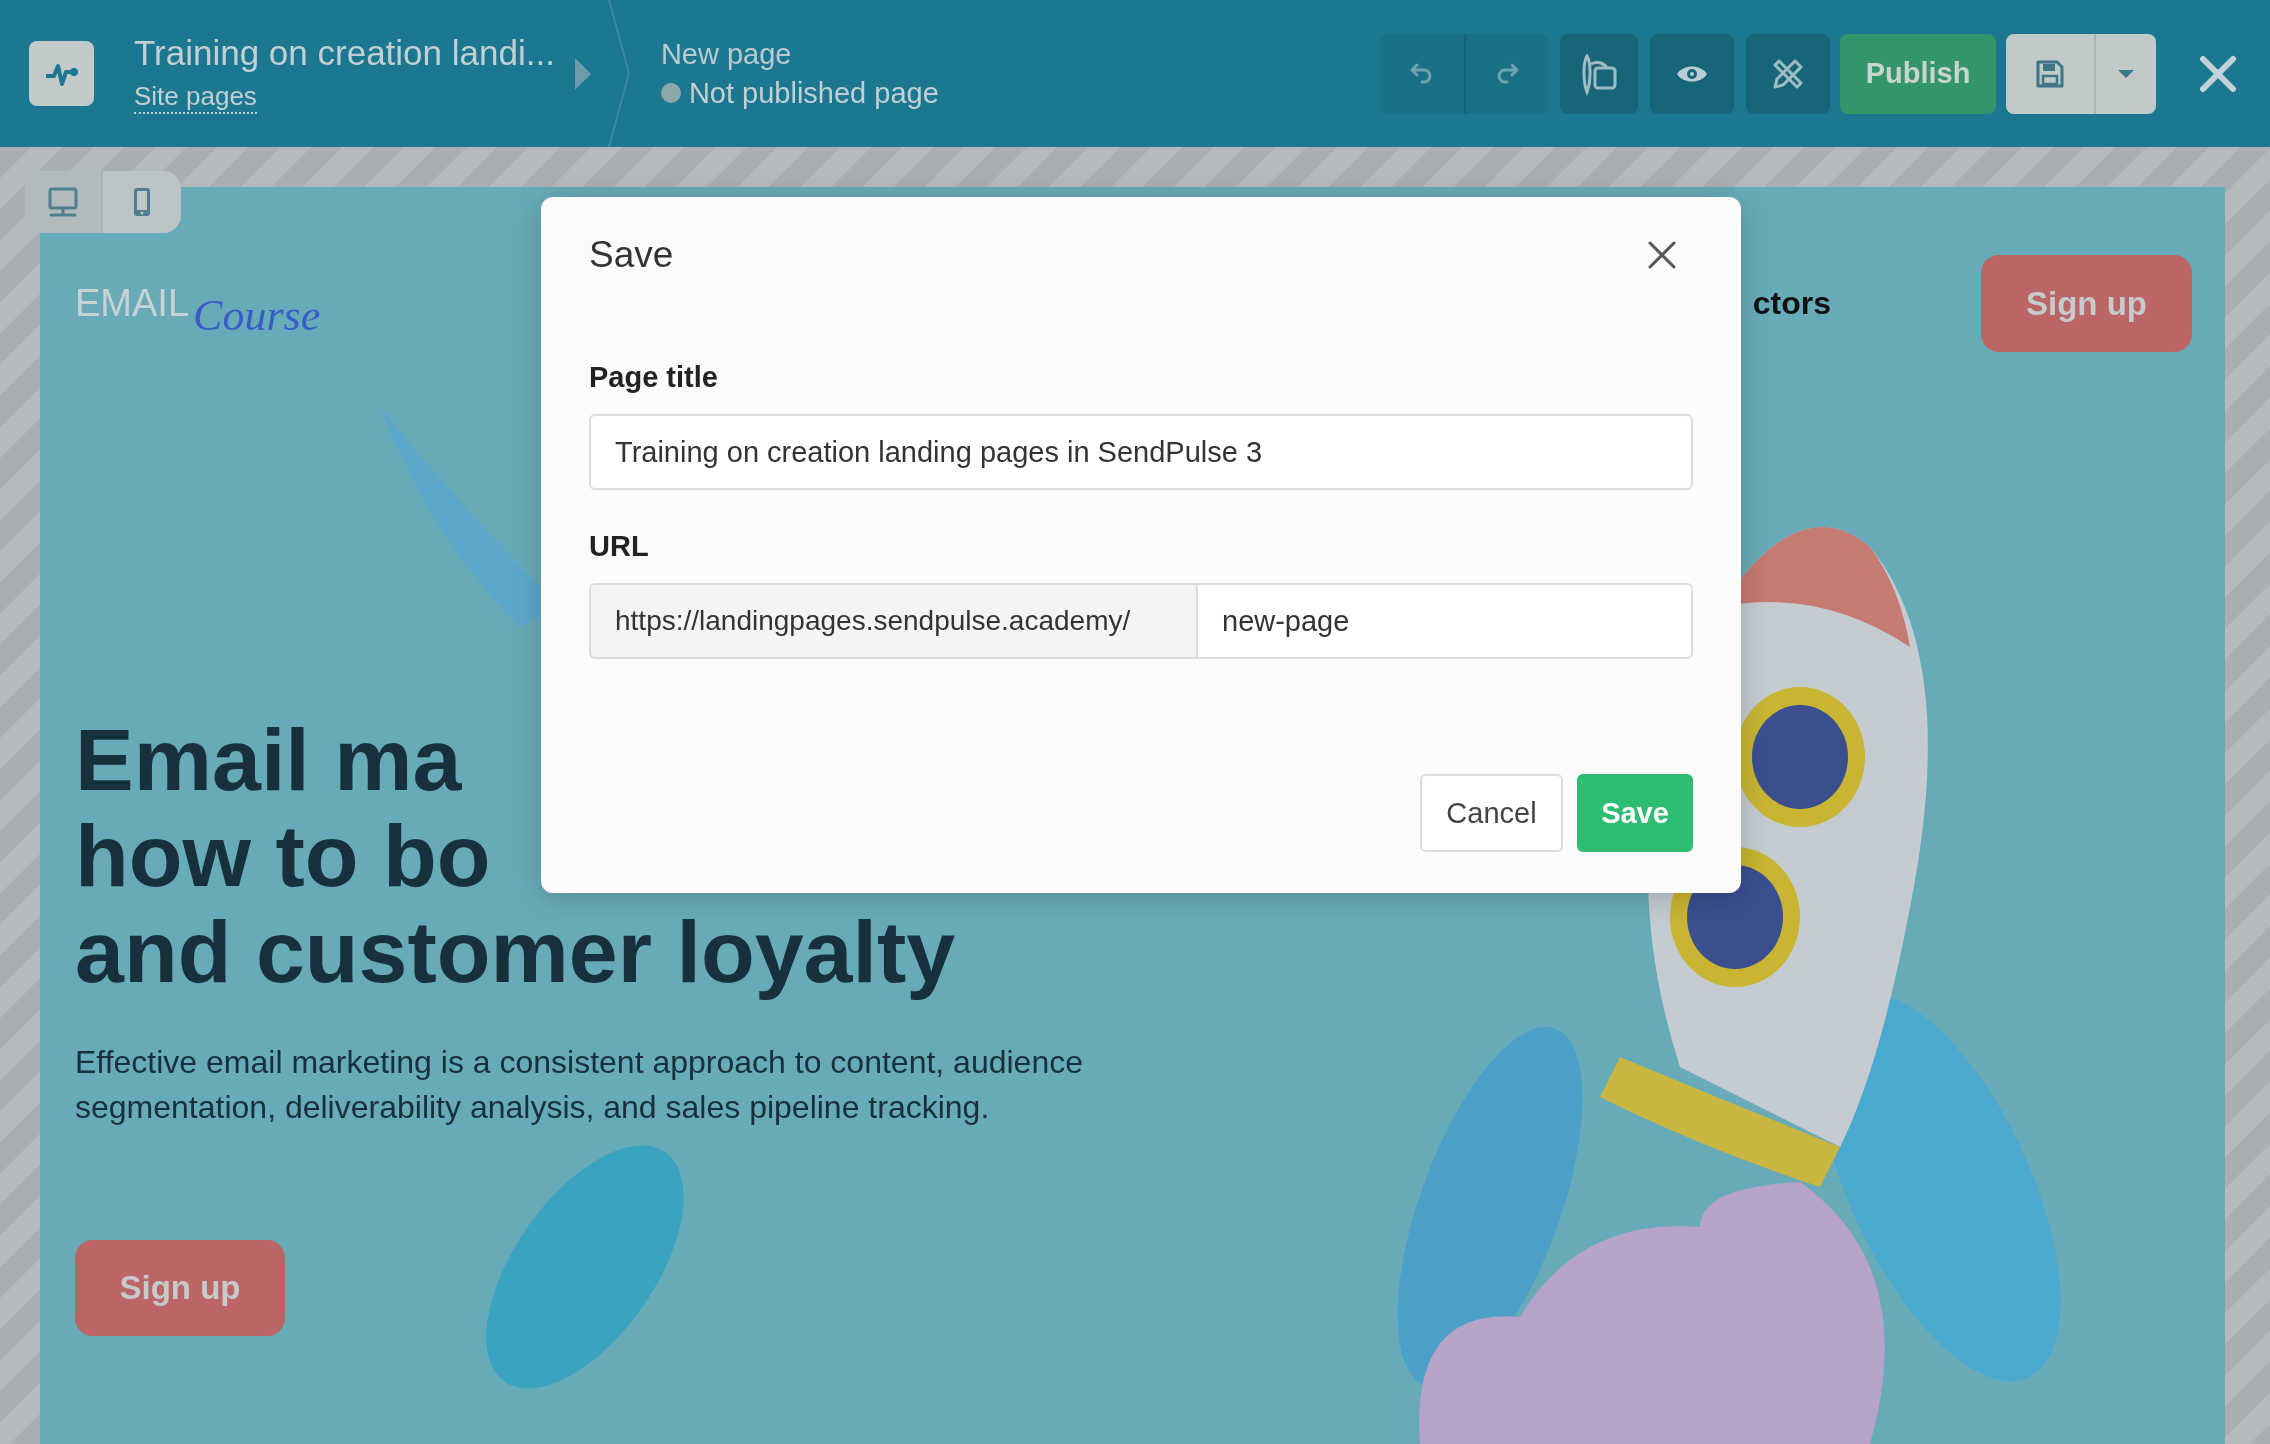 Image resolution: width=2270 pixels, height=1444 pixels. Describe the element at coordinates (2126, 73) in the screenshot. I see `caret-icon` at that location.